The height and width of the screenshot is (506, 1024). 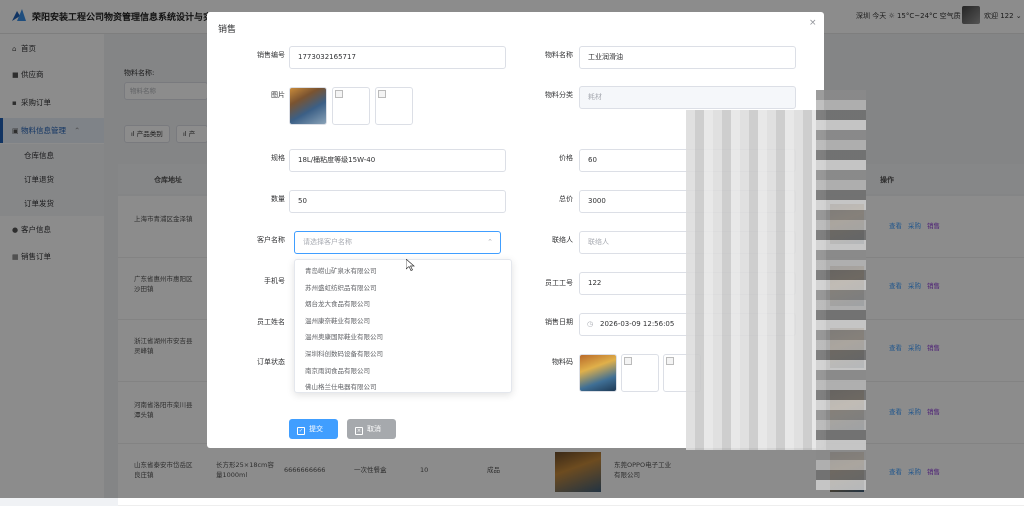 I want to click on customer-option: 烟台龙大食品有限公司, so click(x=403, y=304).